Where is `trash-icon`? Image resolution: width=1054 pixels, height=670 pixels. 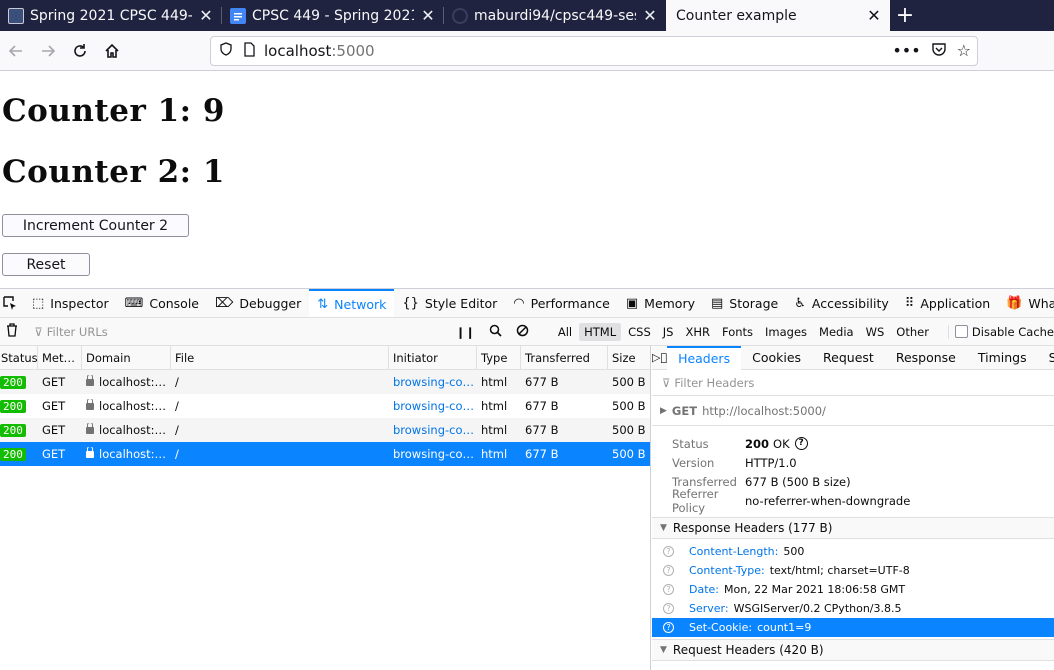
trash-icon is located at coordinates (12, 331).